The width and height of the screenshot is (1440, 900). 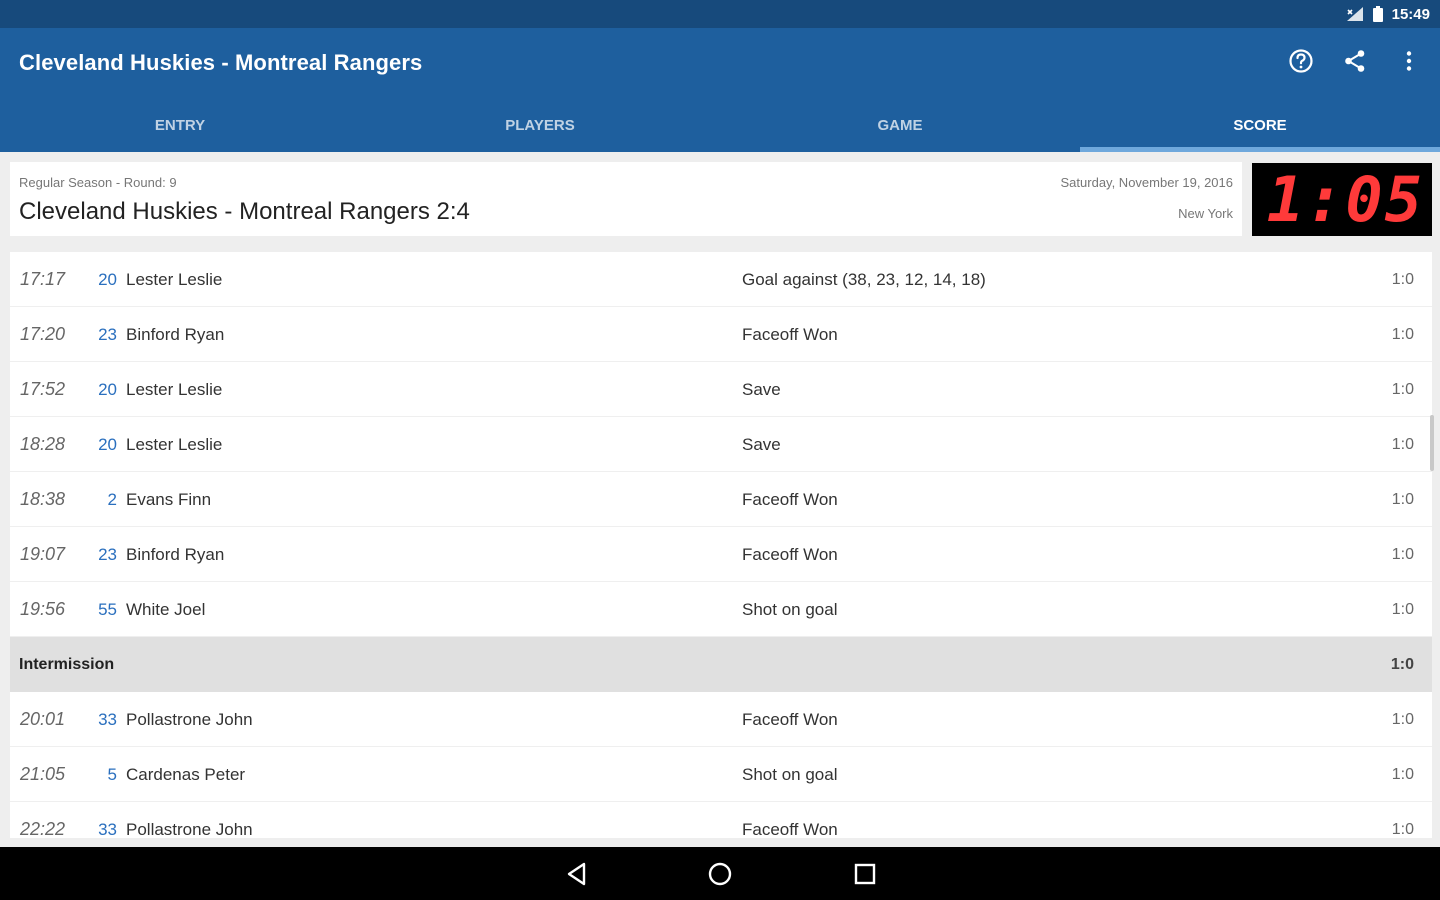 I want to click on player-number: 2, so click(x=112, y=499).